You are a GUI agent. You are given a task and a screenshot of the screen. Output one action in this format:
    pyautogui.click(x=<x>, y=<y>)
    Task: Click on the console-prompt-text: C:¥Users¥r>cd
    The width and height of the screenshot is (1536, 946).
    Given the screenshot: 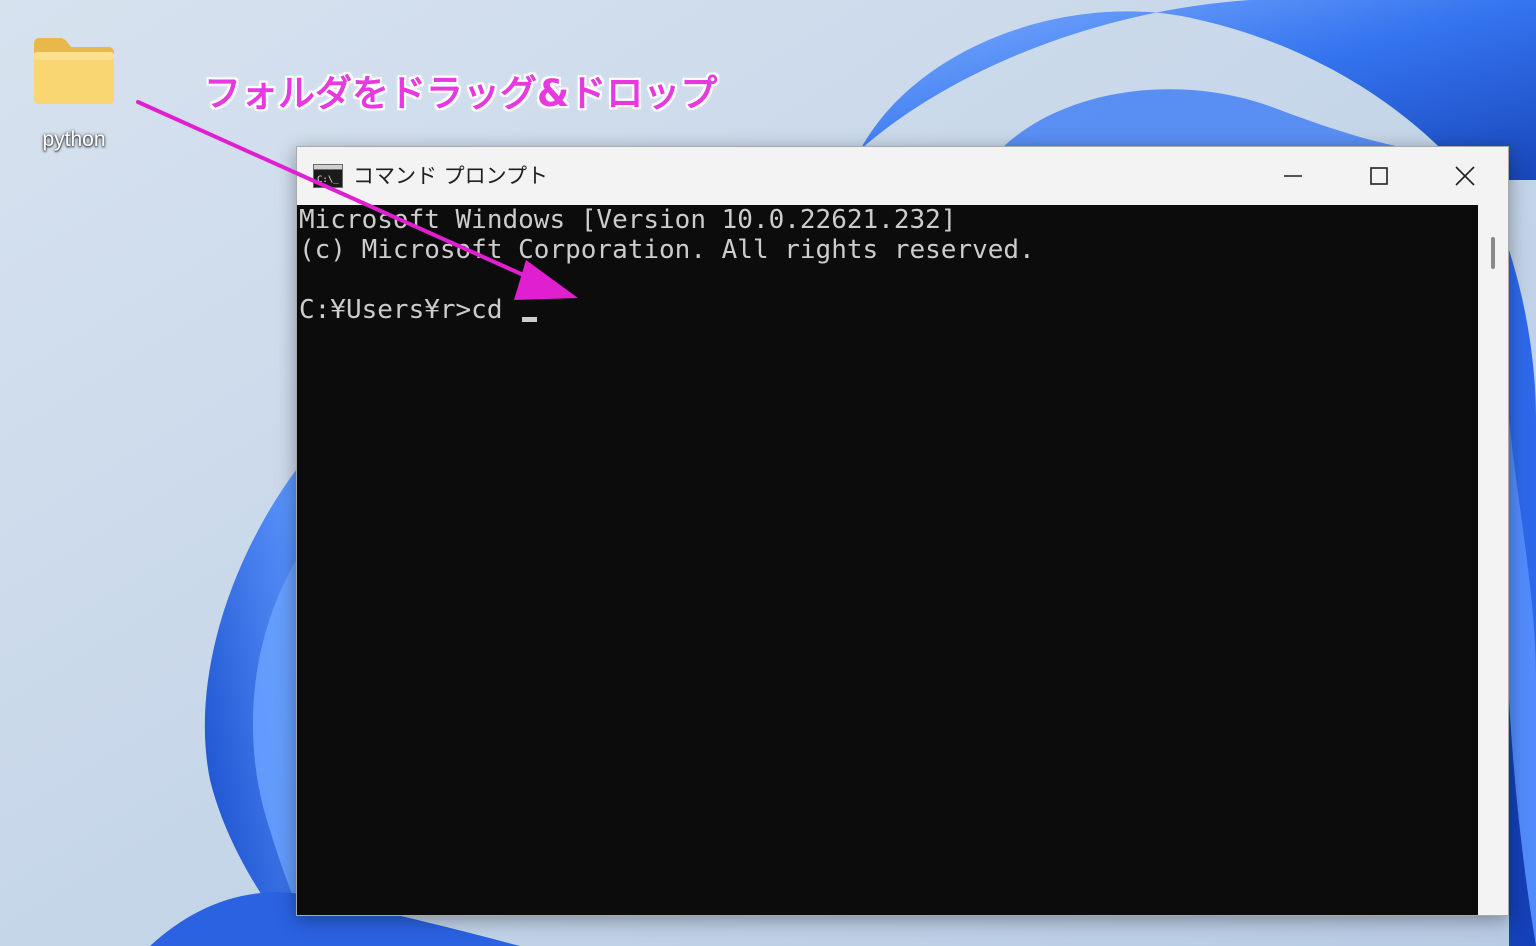 What is the action you would take?
    pyautogui.click(x=409, y=310)
    